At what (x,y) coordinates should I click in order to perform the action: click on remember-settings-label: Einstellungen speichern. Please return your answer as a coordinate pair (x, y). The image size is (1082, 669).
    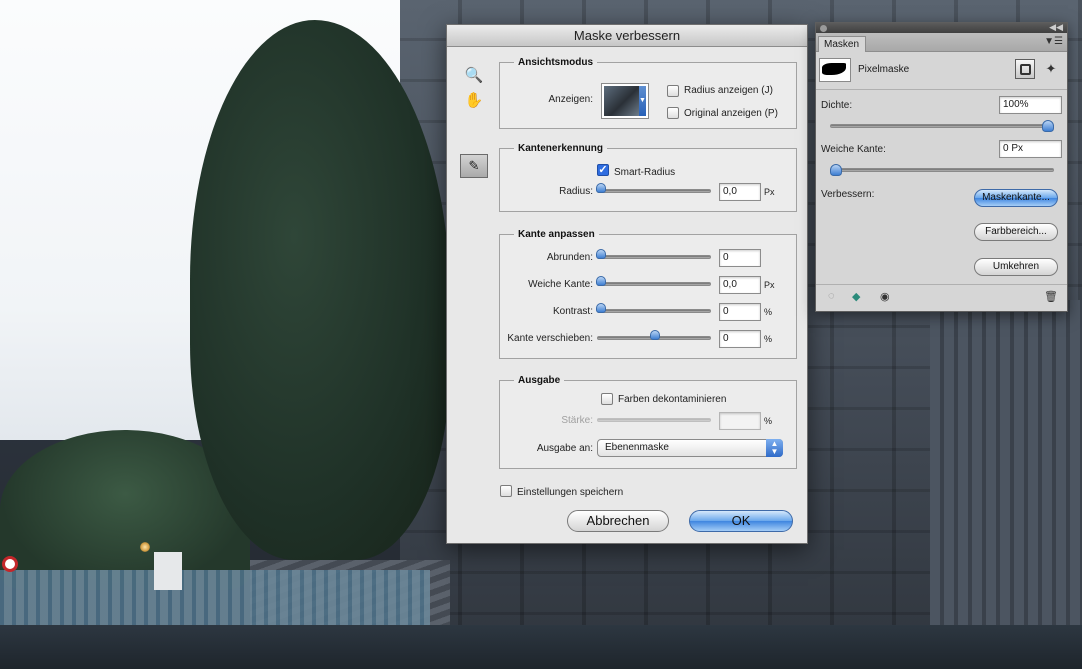
    Looking at the image, I should click on (570, 492).